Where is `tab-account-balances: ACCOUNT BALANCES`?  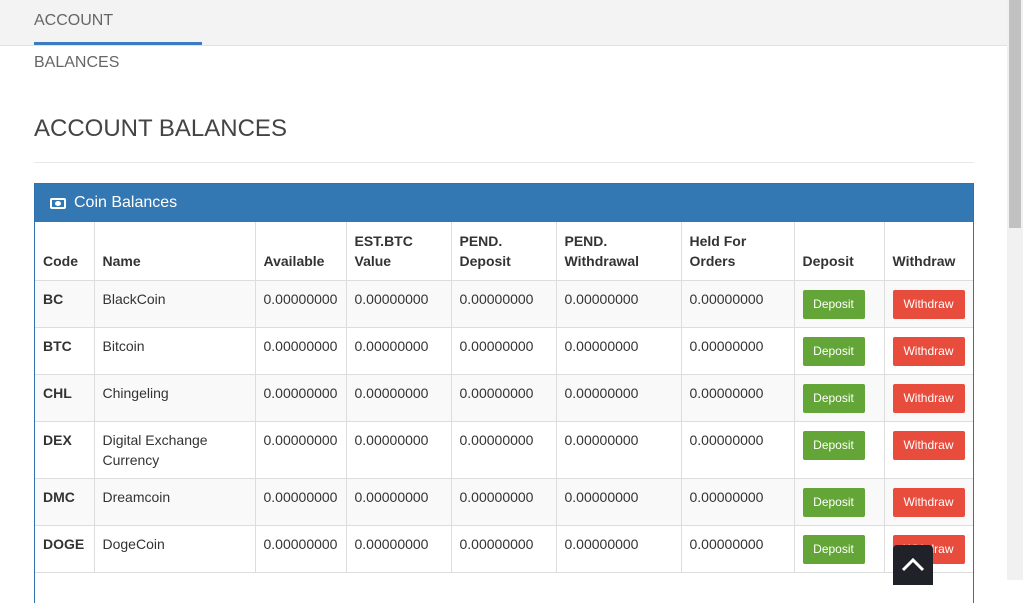 tab-account-balances: ACCOUNT BALANCES is located at coordinates (118, 35).